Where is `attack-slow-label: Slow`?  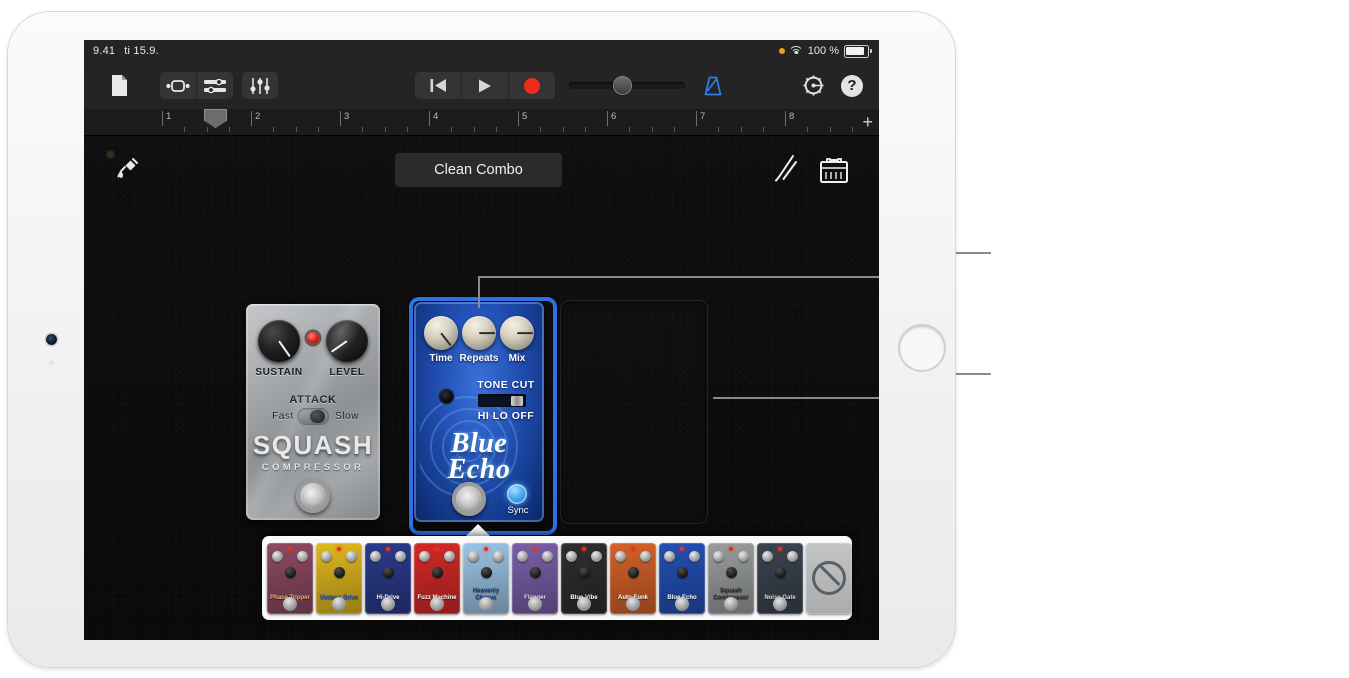 attack-slow-label: Slow is located at coordinates (347, 416).